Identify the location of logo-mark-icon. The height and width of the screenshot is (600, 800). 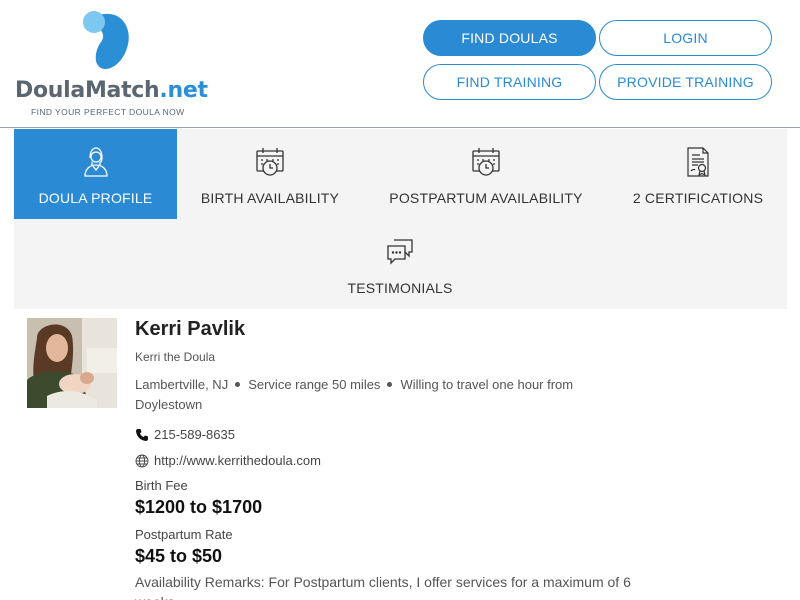
(106, 40).